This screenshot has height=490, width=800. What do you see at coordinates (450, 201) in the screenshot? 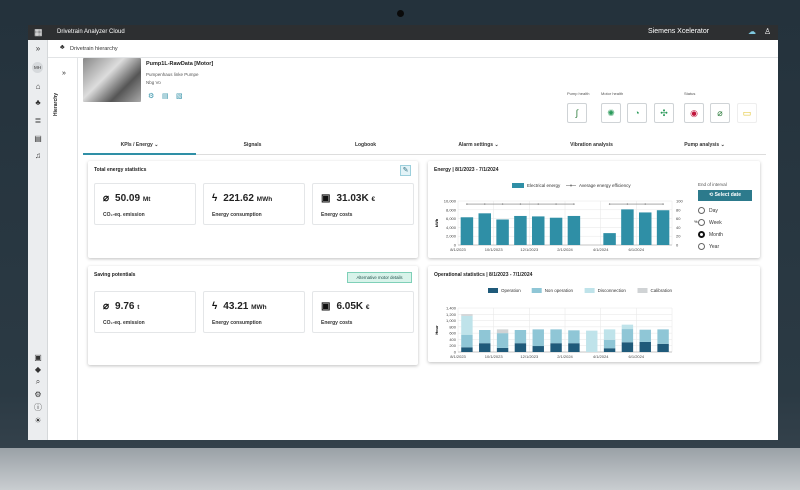
I see `y-tick-label: 10,000` at bounding box center [450, 201].